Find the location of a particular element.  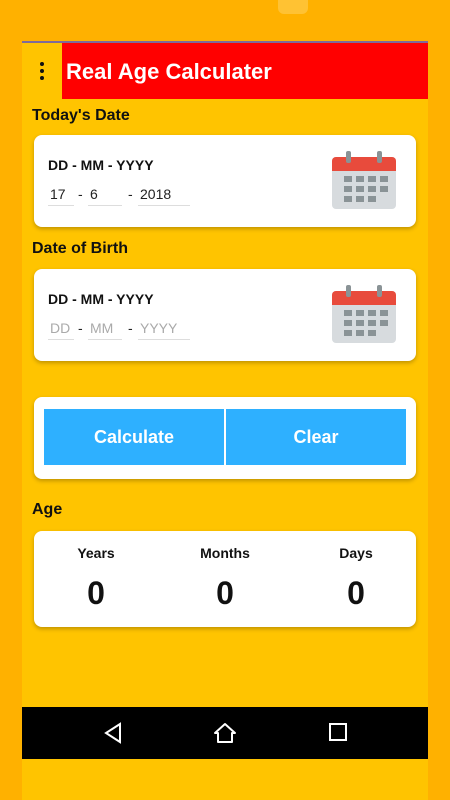

age-result-card: Years 0 Months 0 Days 0 is located at coordinates (225, 579).